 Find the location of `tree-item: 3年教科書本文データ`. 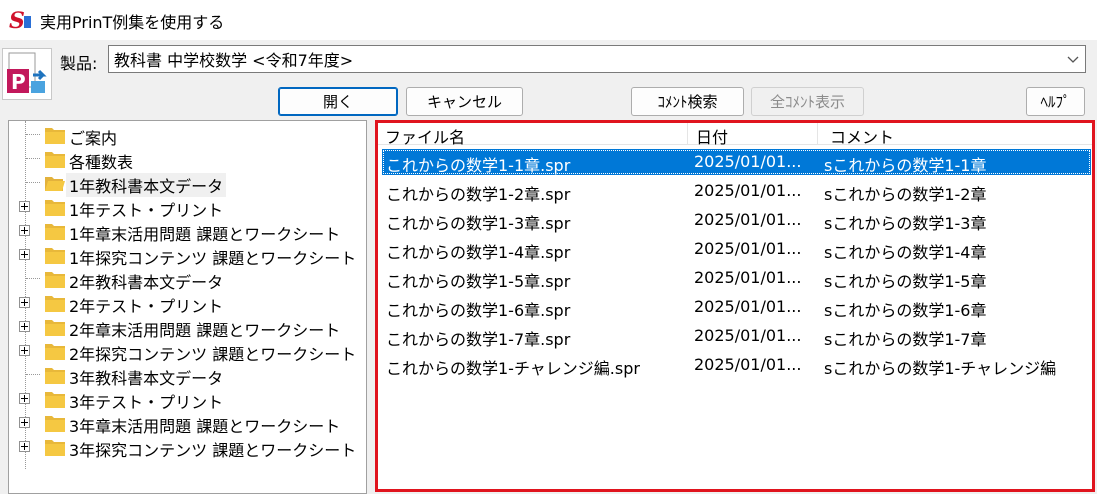

tree-item: 3年教科書本文データ is located at coordinates (187, 375).